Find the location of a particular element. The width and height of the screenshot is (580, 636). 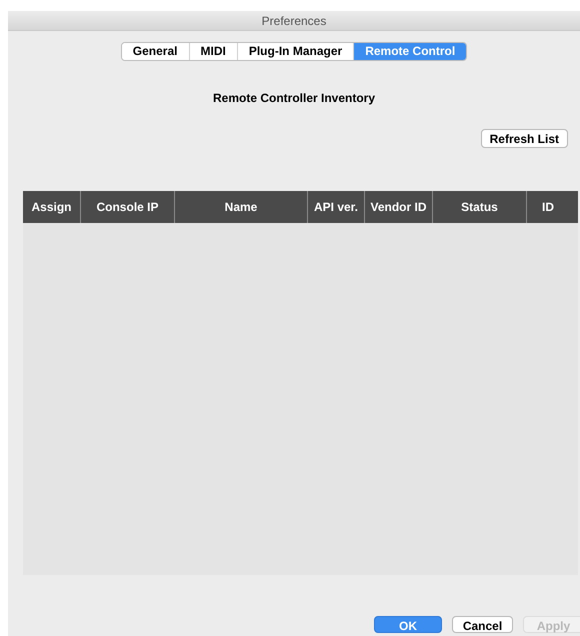

column-header: Vendor ID is located at coordinates (398, 207).